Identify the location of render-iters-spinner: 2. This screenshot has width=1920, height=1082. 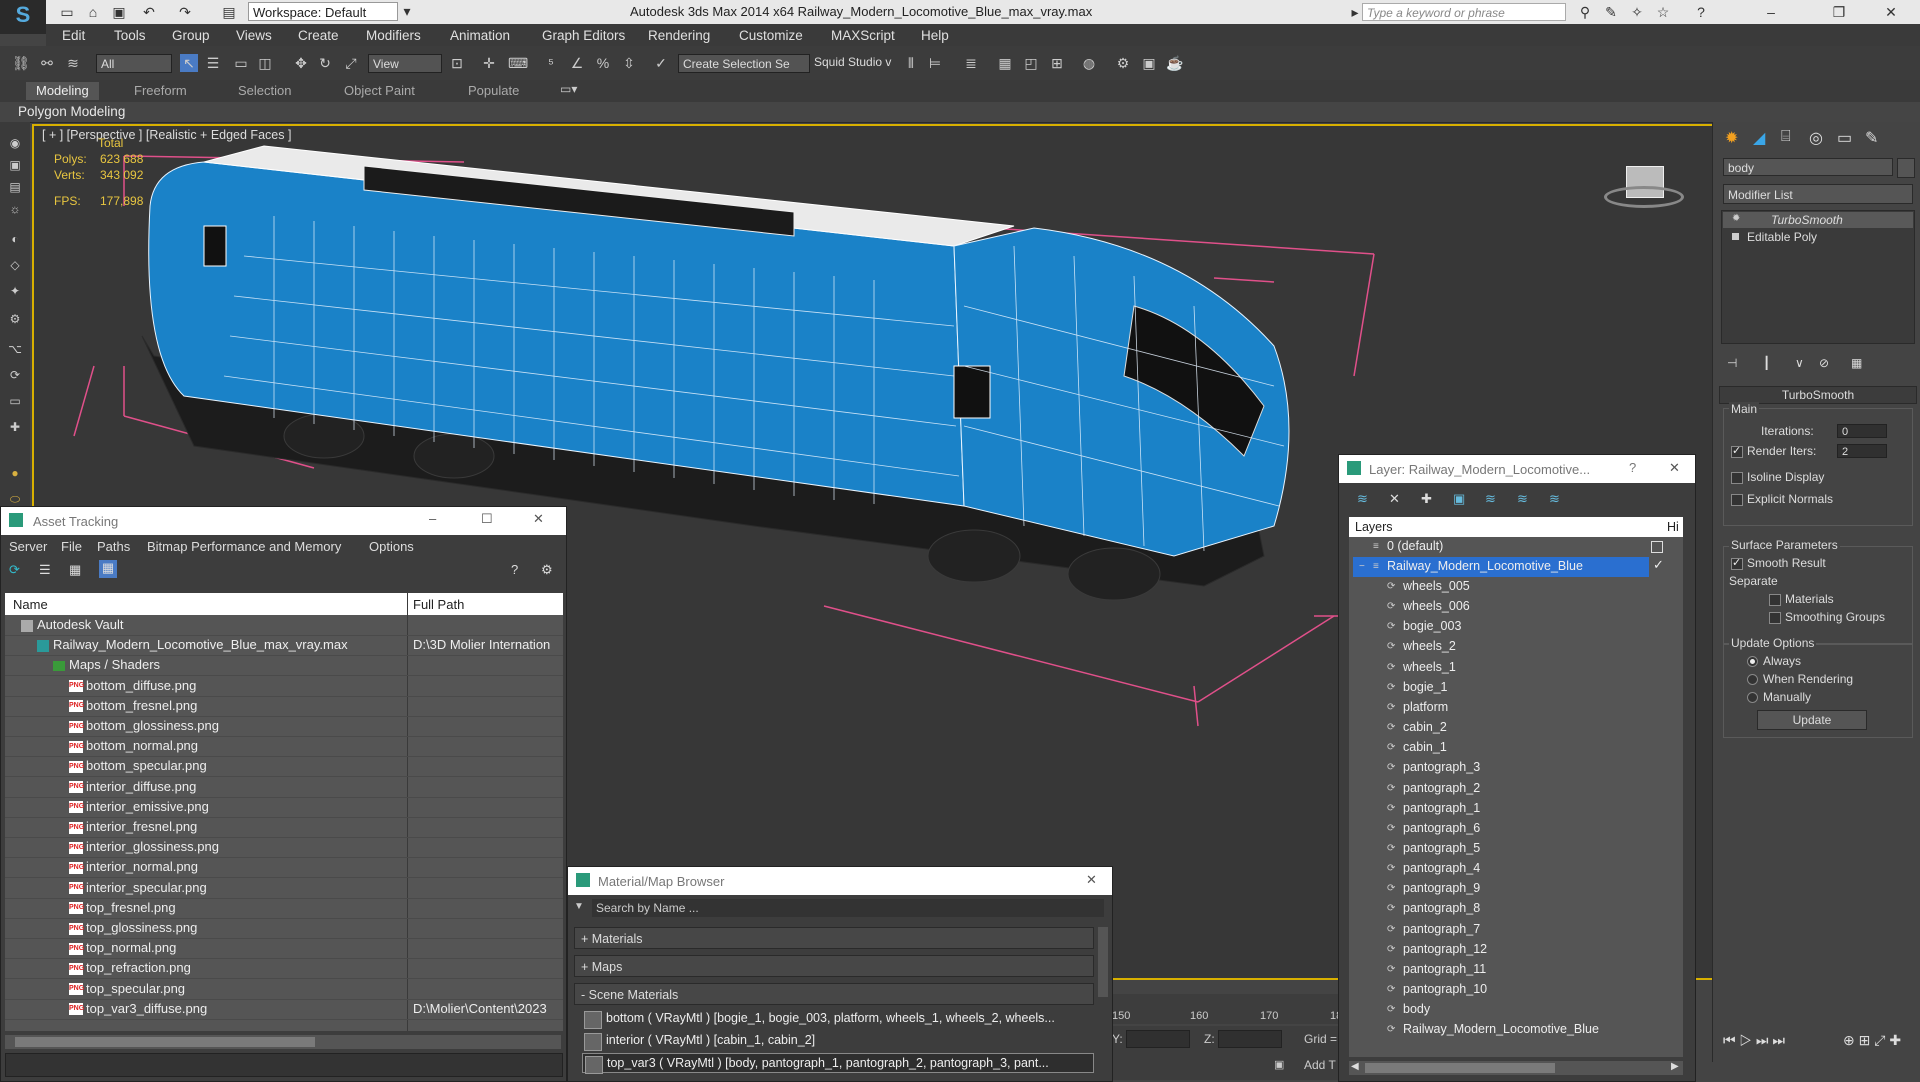
(1862, 451).